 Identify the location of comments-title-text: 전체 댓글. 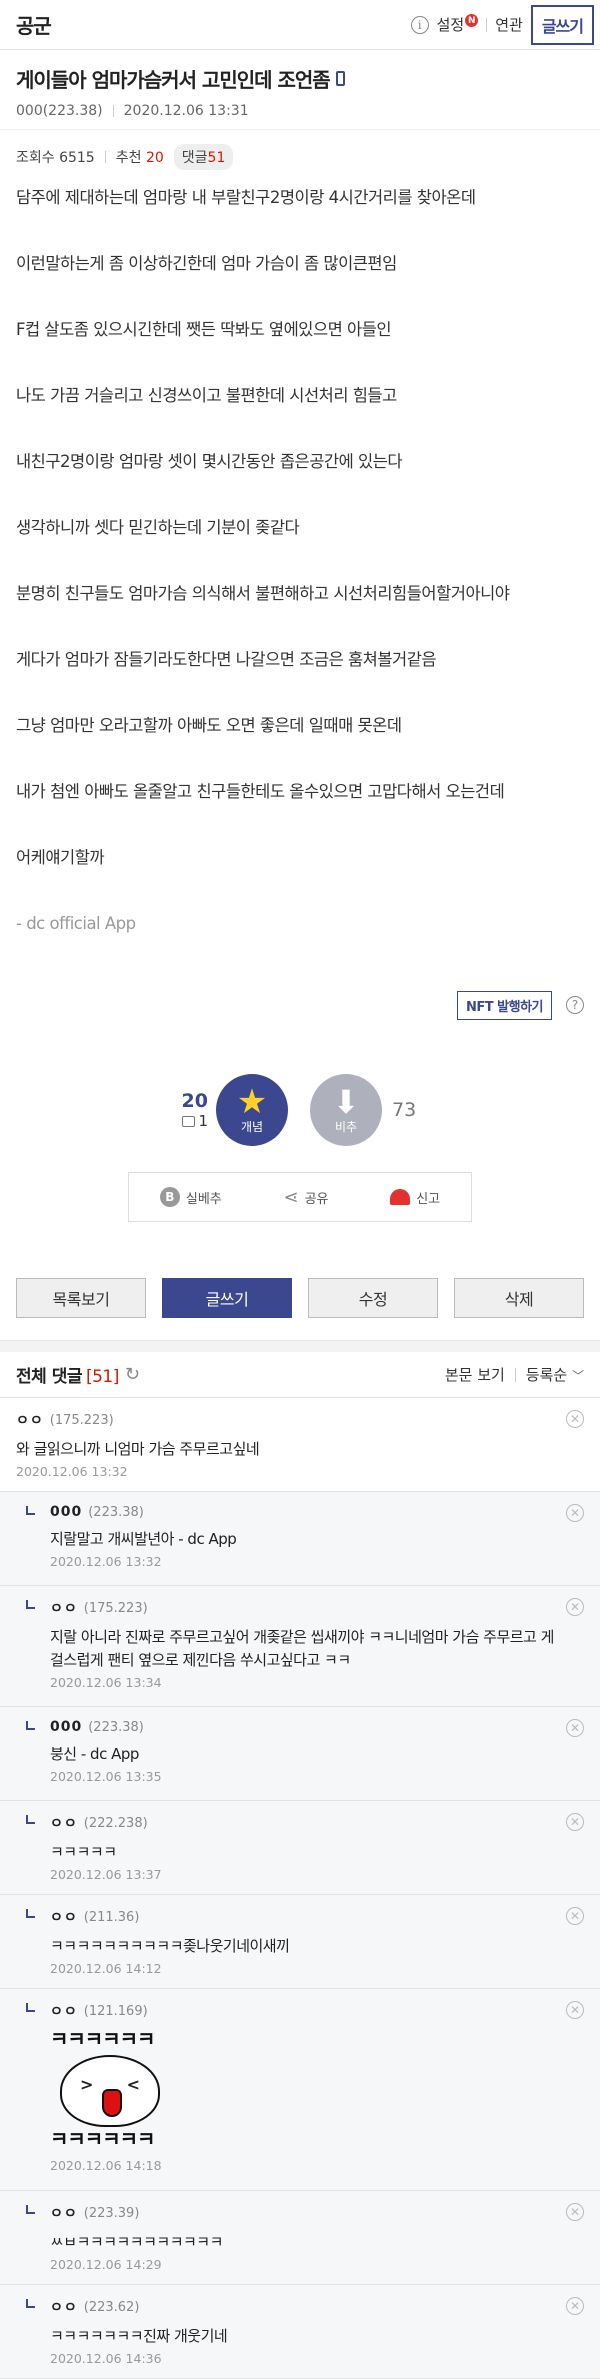
(49, 1377).